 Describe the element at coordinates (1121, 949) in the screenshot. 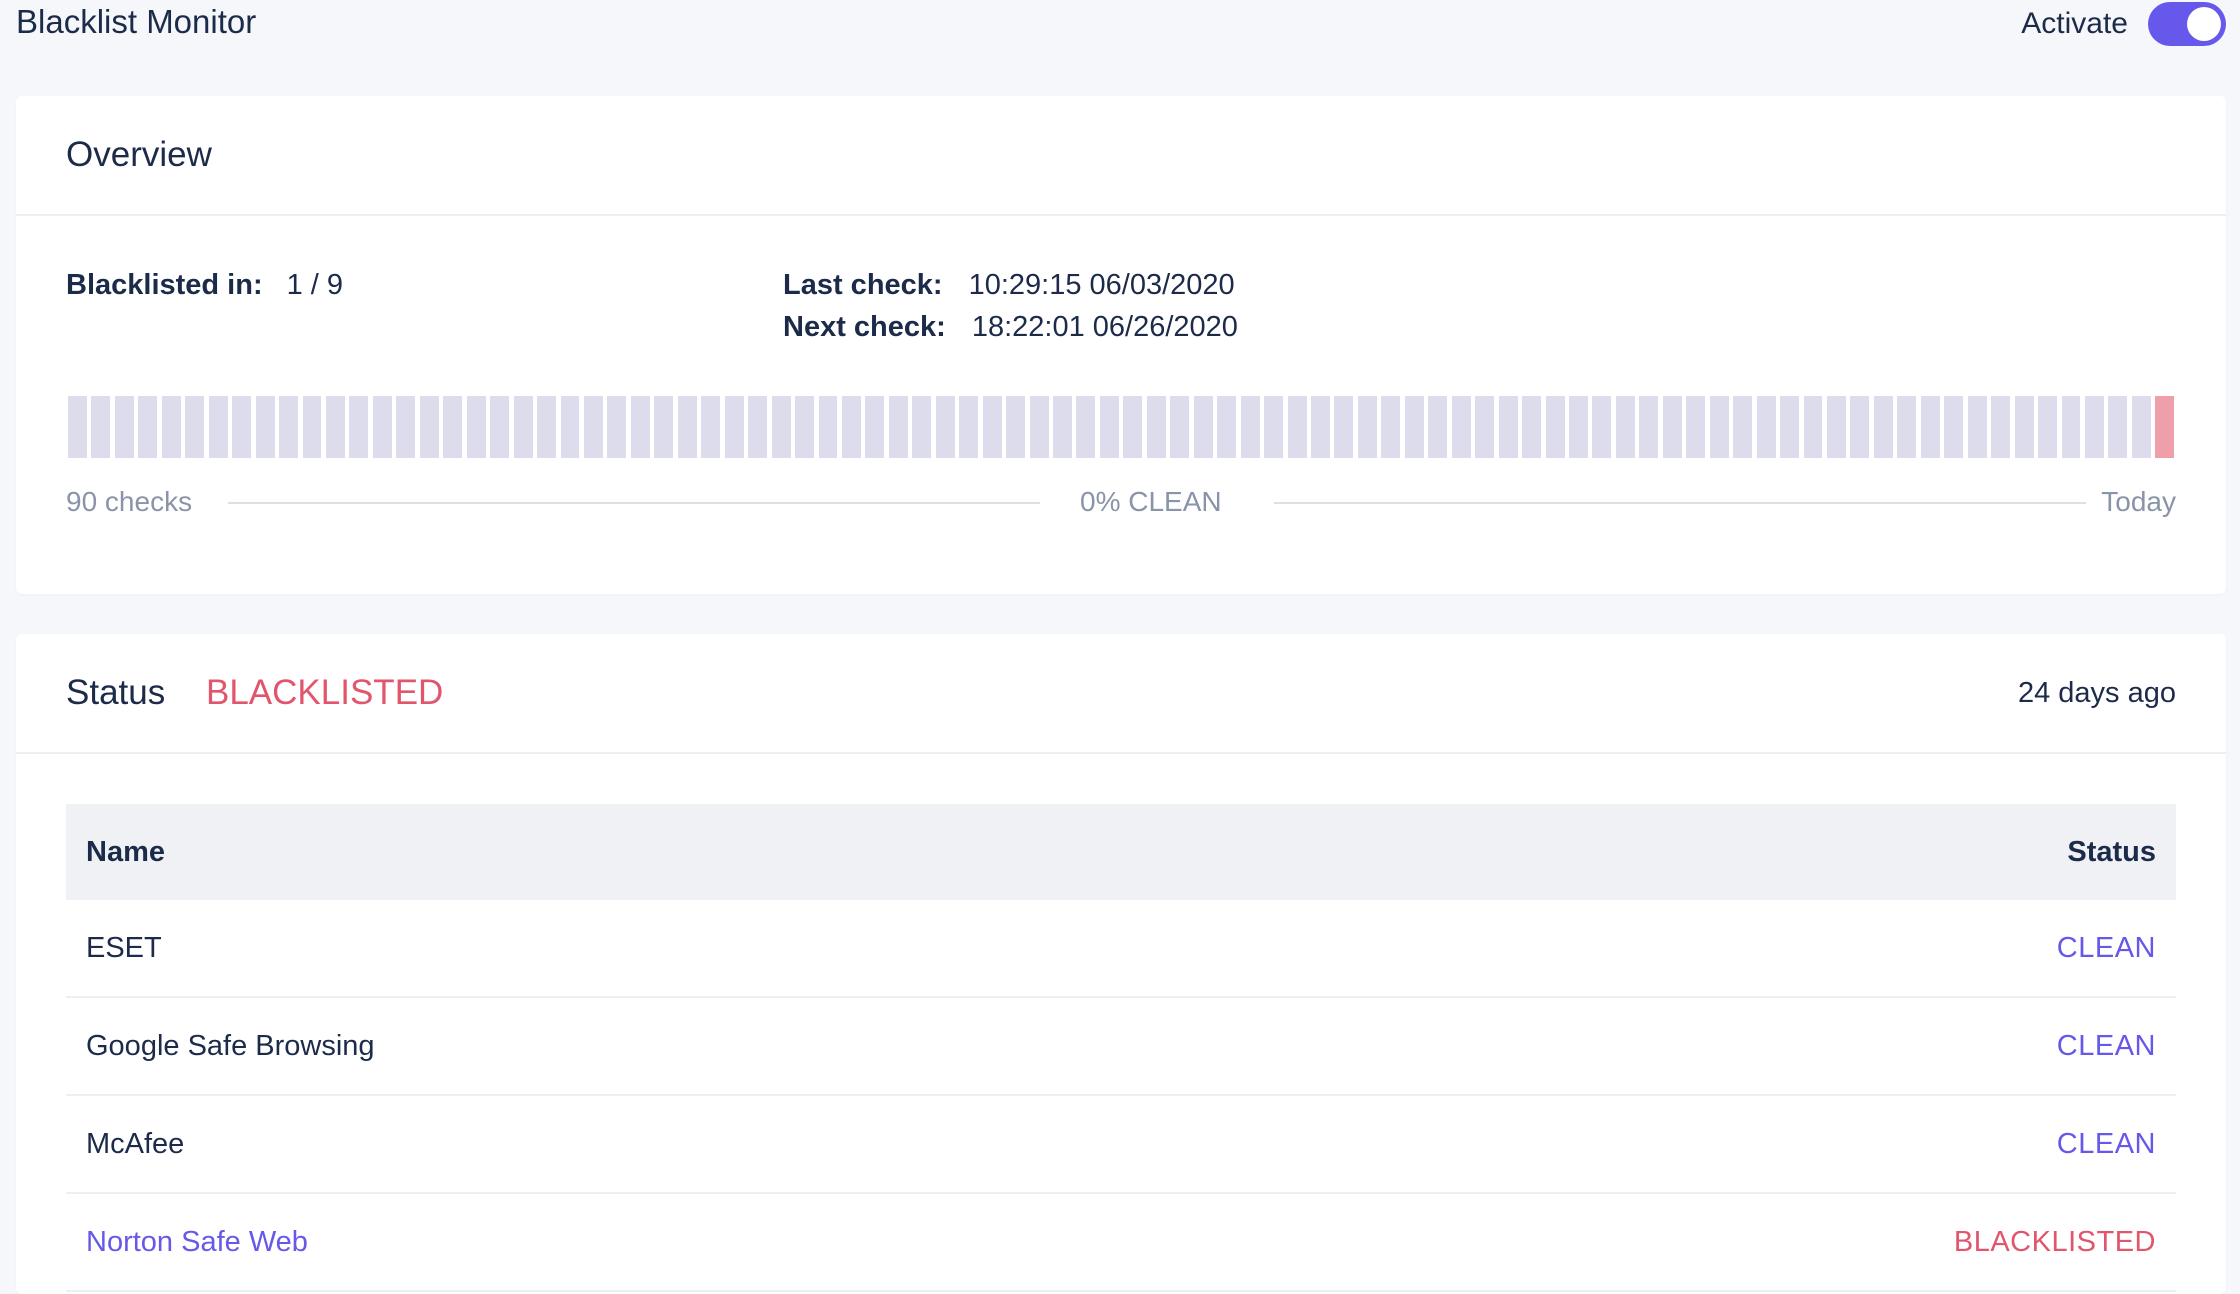

I see `table-row: ESET CLEAN` at that location.